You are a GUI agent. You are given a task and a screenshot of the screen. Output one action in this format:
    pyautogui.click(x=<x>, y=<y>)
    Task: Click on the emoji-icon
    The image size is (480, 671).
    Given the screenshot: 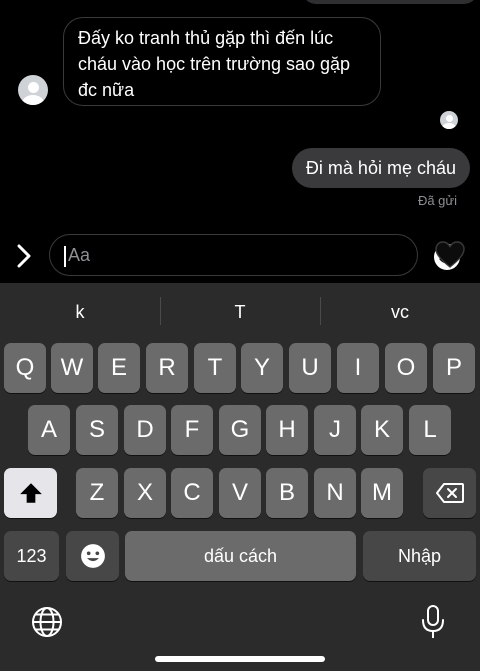 What is the action you would take?
    pyautogui.click(x=92, y=556)
    